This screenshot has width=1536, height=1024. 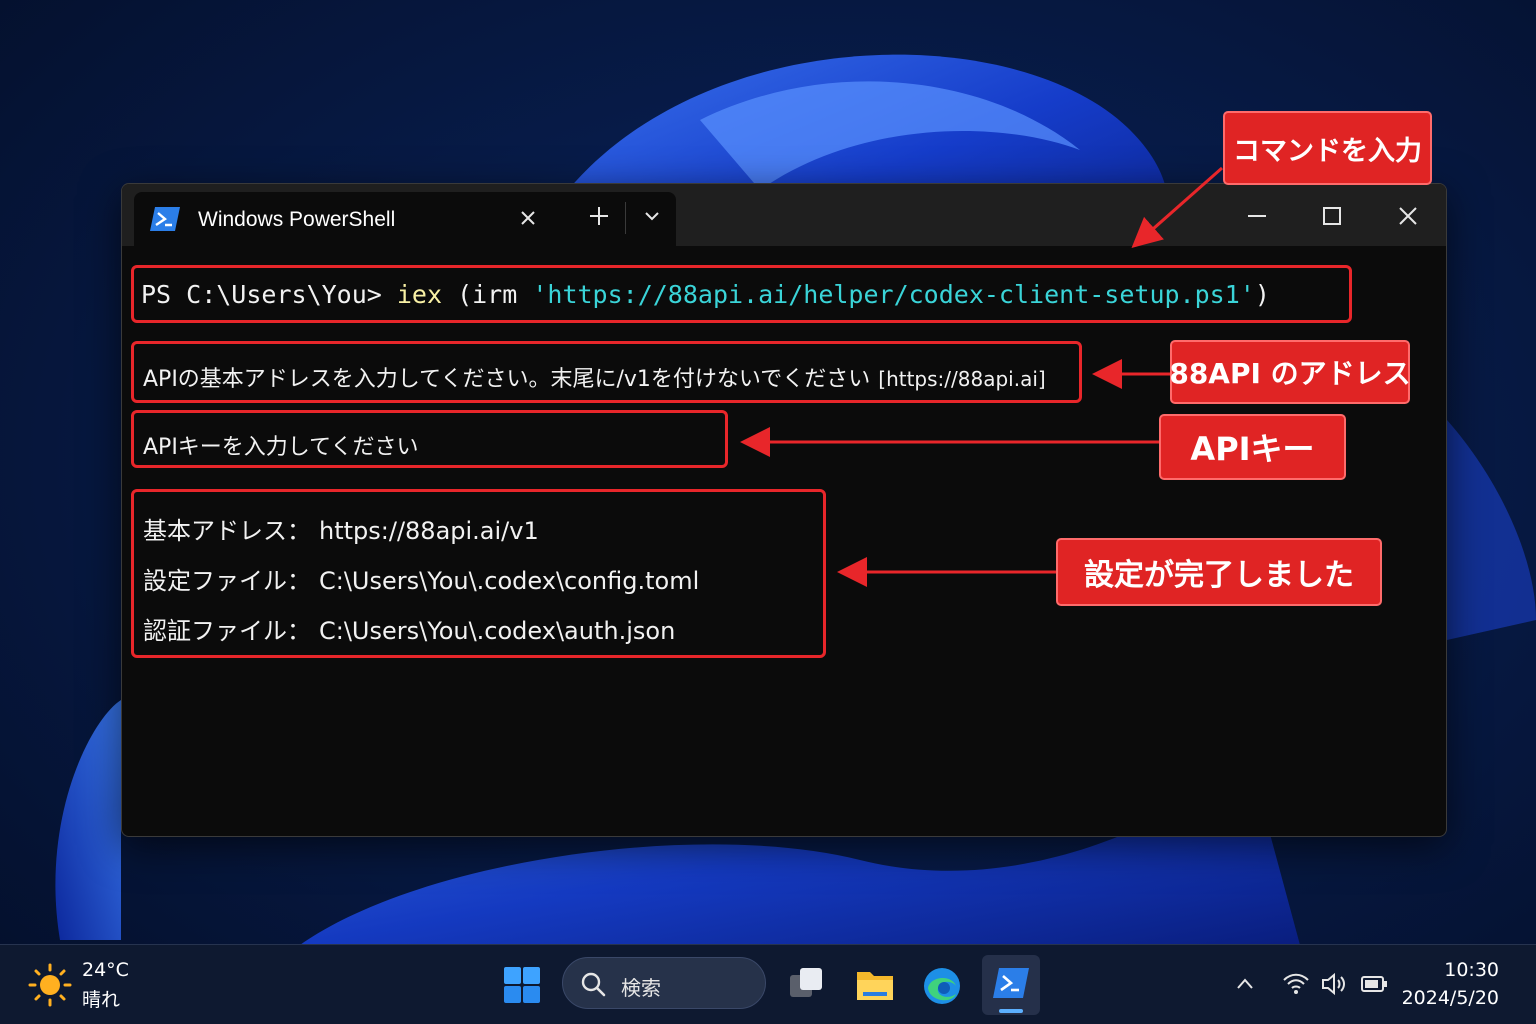 I want to click on title-bar: Windows PowerShell, so click(x=784, y=215).